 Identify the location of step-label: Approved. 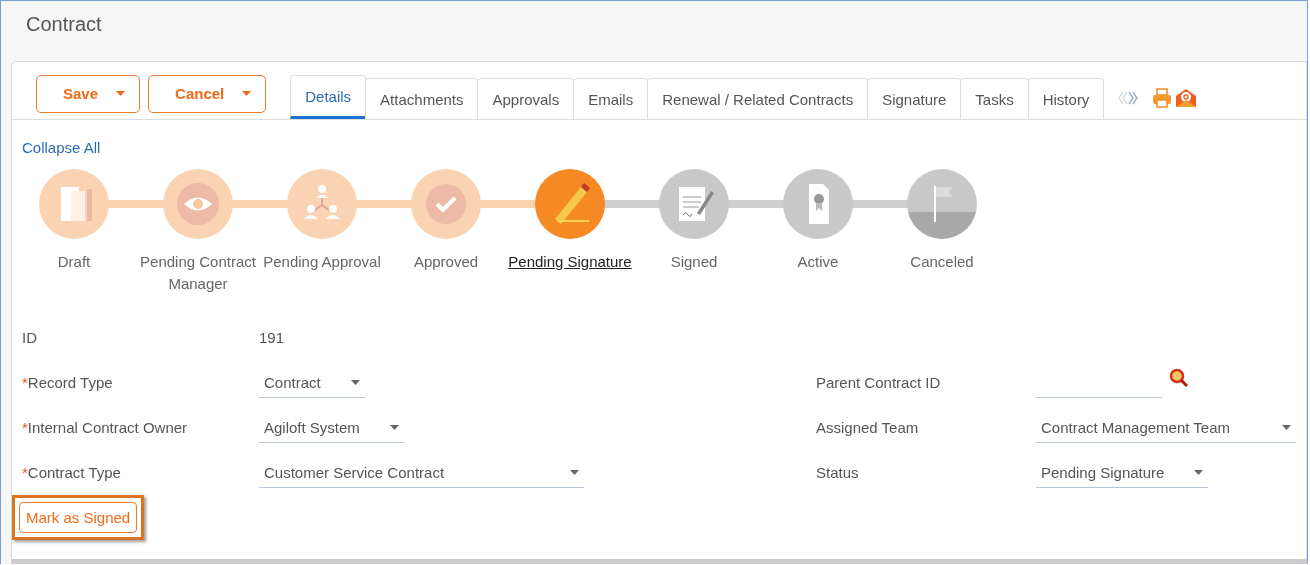
(446, 262).